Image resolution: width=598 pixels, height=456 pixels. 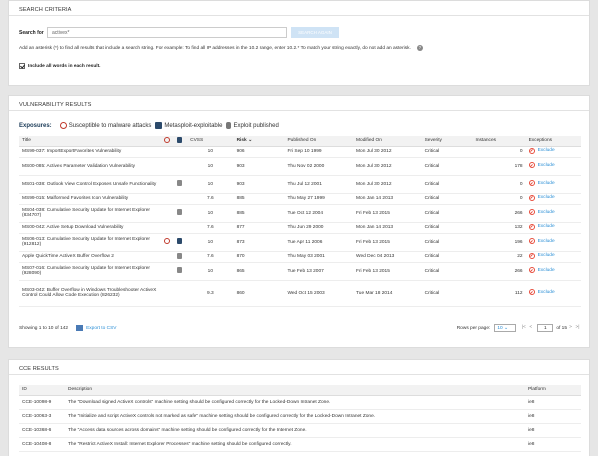 I want to click on chevron-down-icon: ⌄, so click(x=506, y=328).